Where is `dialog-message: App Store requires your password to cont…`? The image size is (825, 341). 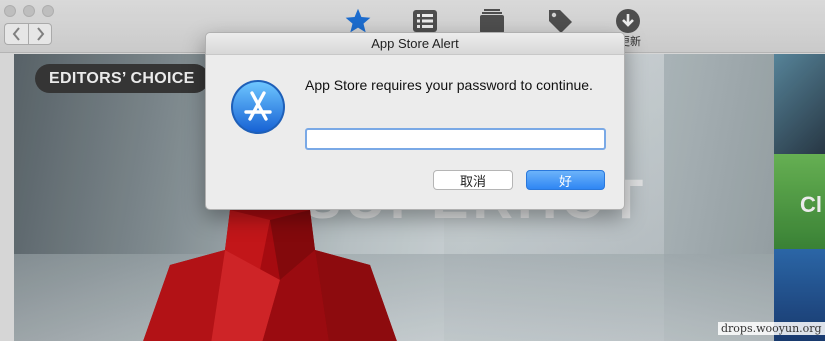 dialog-message: App Store requires your password to cont… is located at coordinates (449, 85).